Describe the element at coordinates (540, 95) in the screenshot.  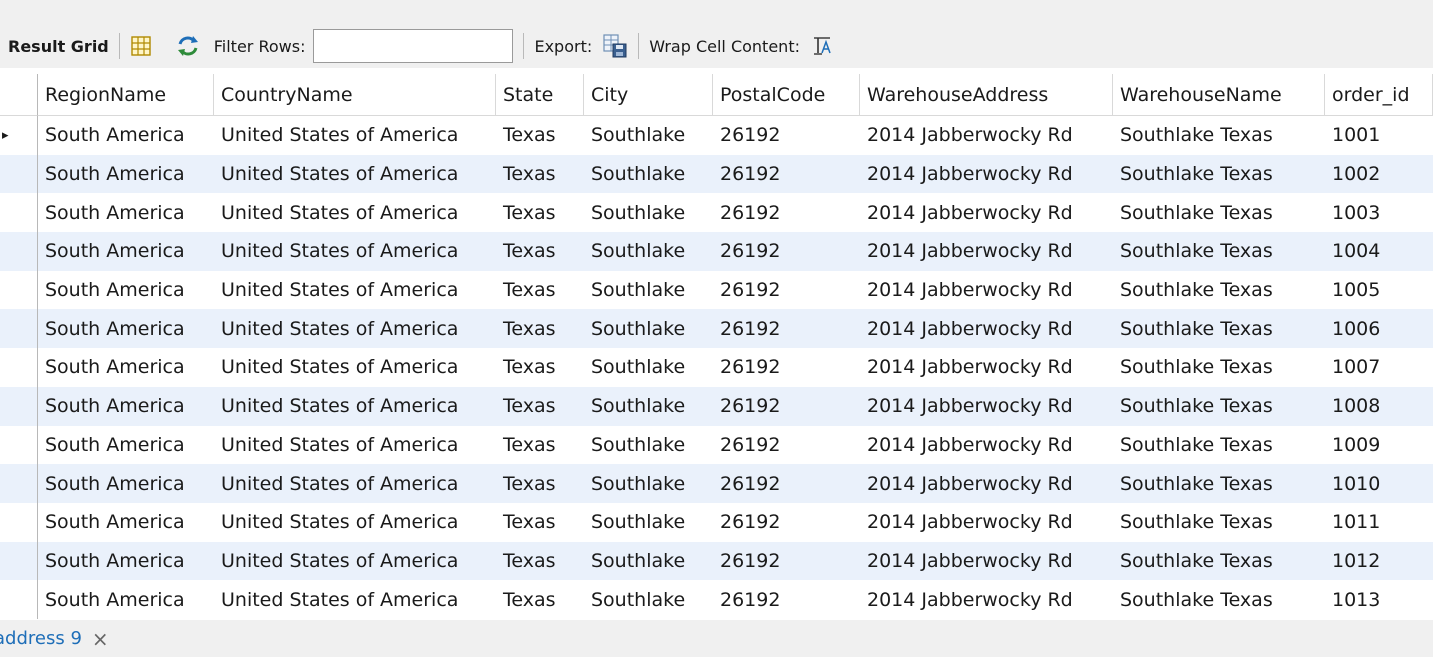
I see `column-header: State` at that location.